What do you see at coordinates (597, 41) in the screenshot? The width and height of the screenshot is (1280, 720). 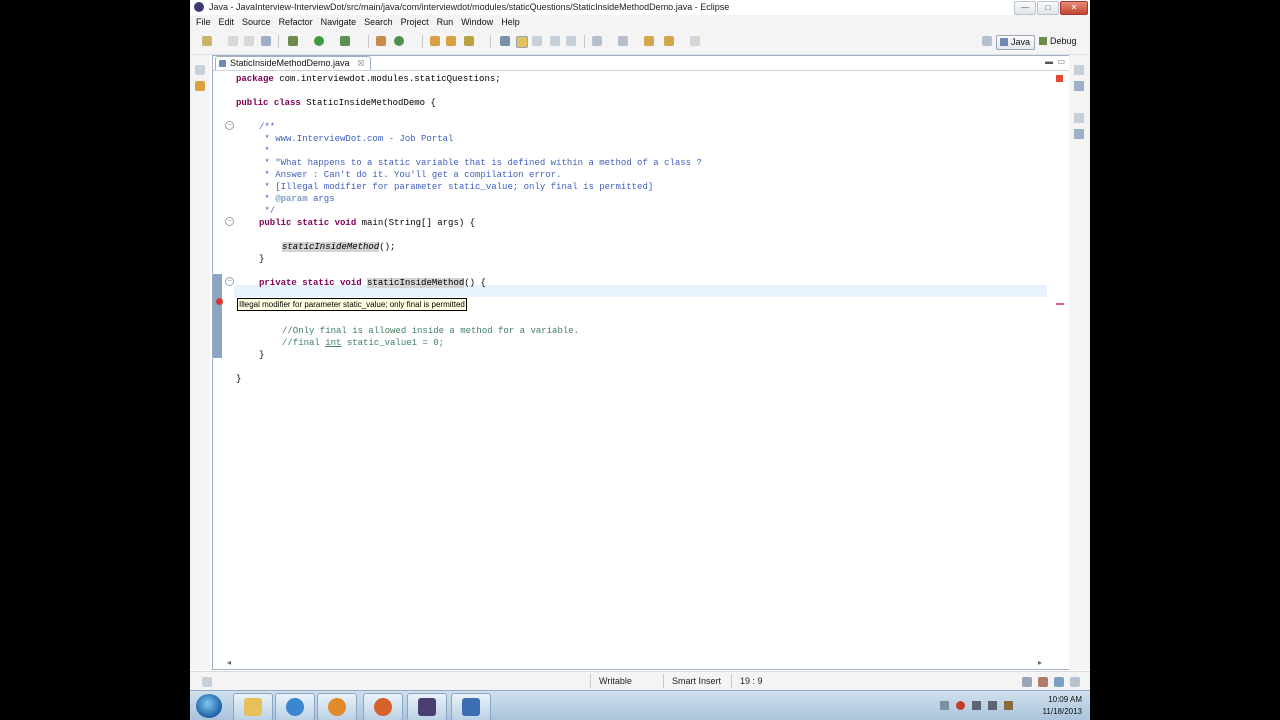 I see `next-annotation-icon` at bounding box center [597, 41].